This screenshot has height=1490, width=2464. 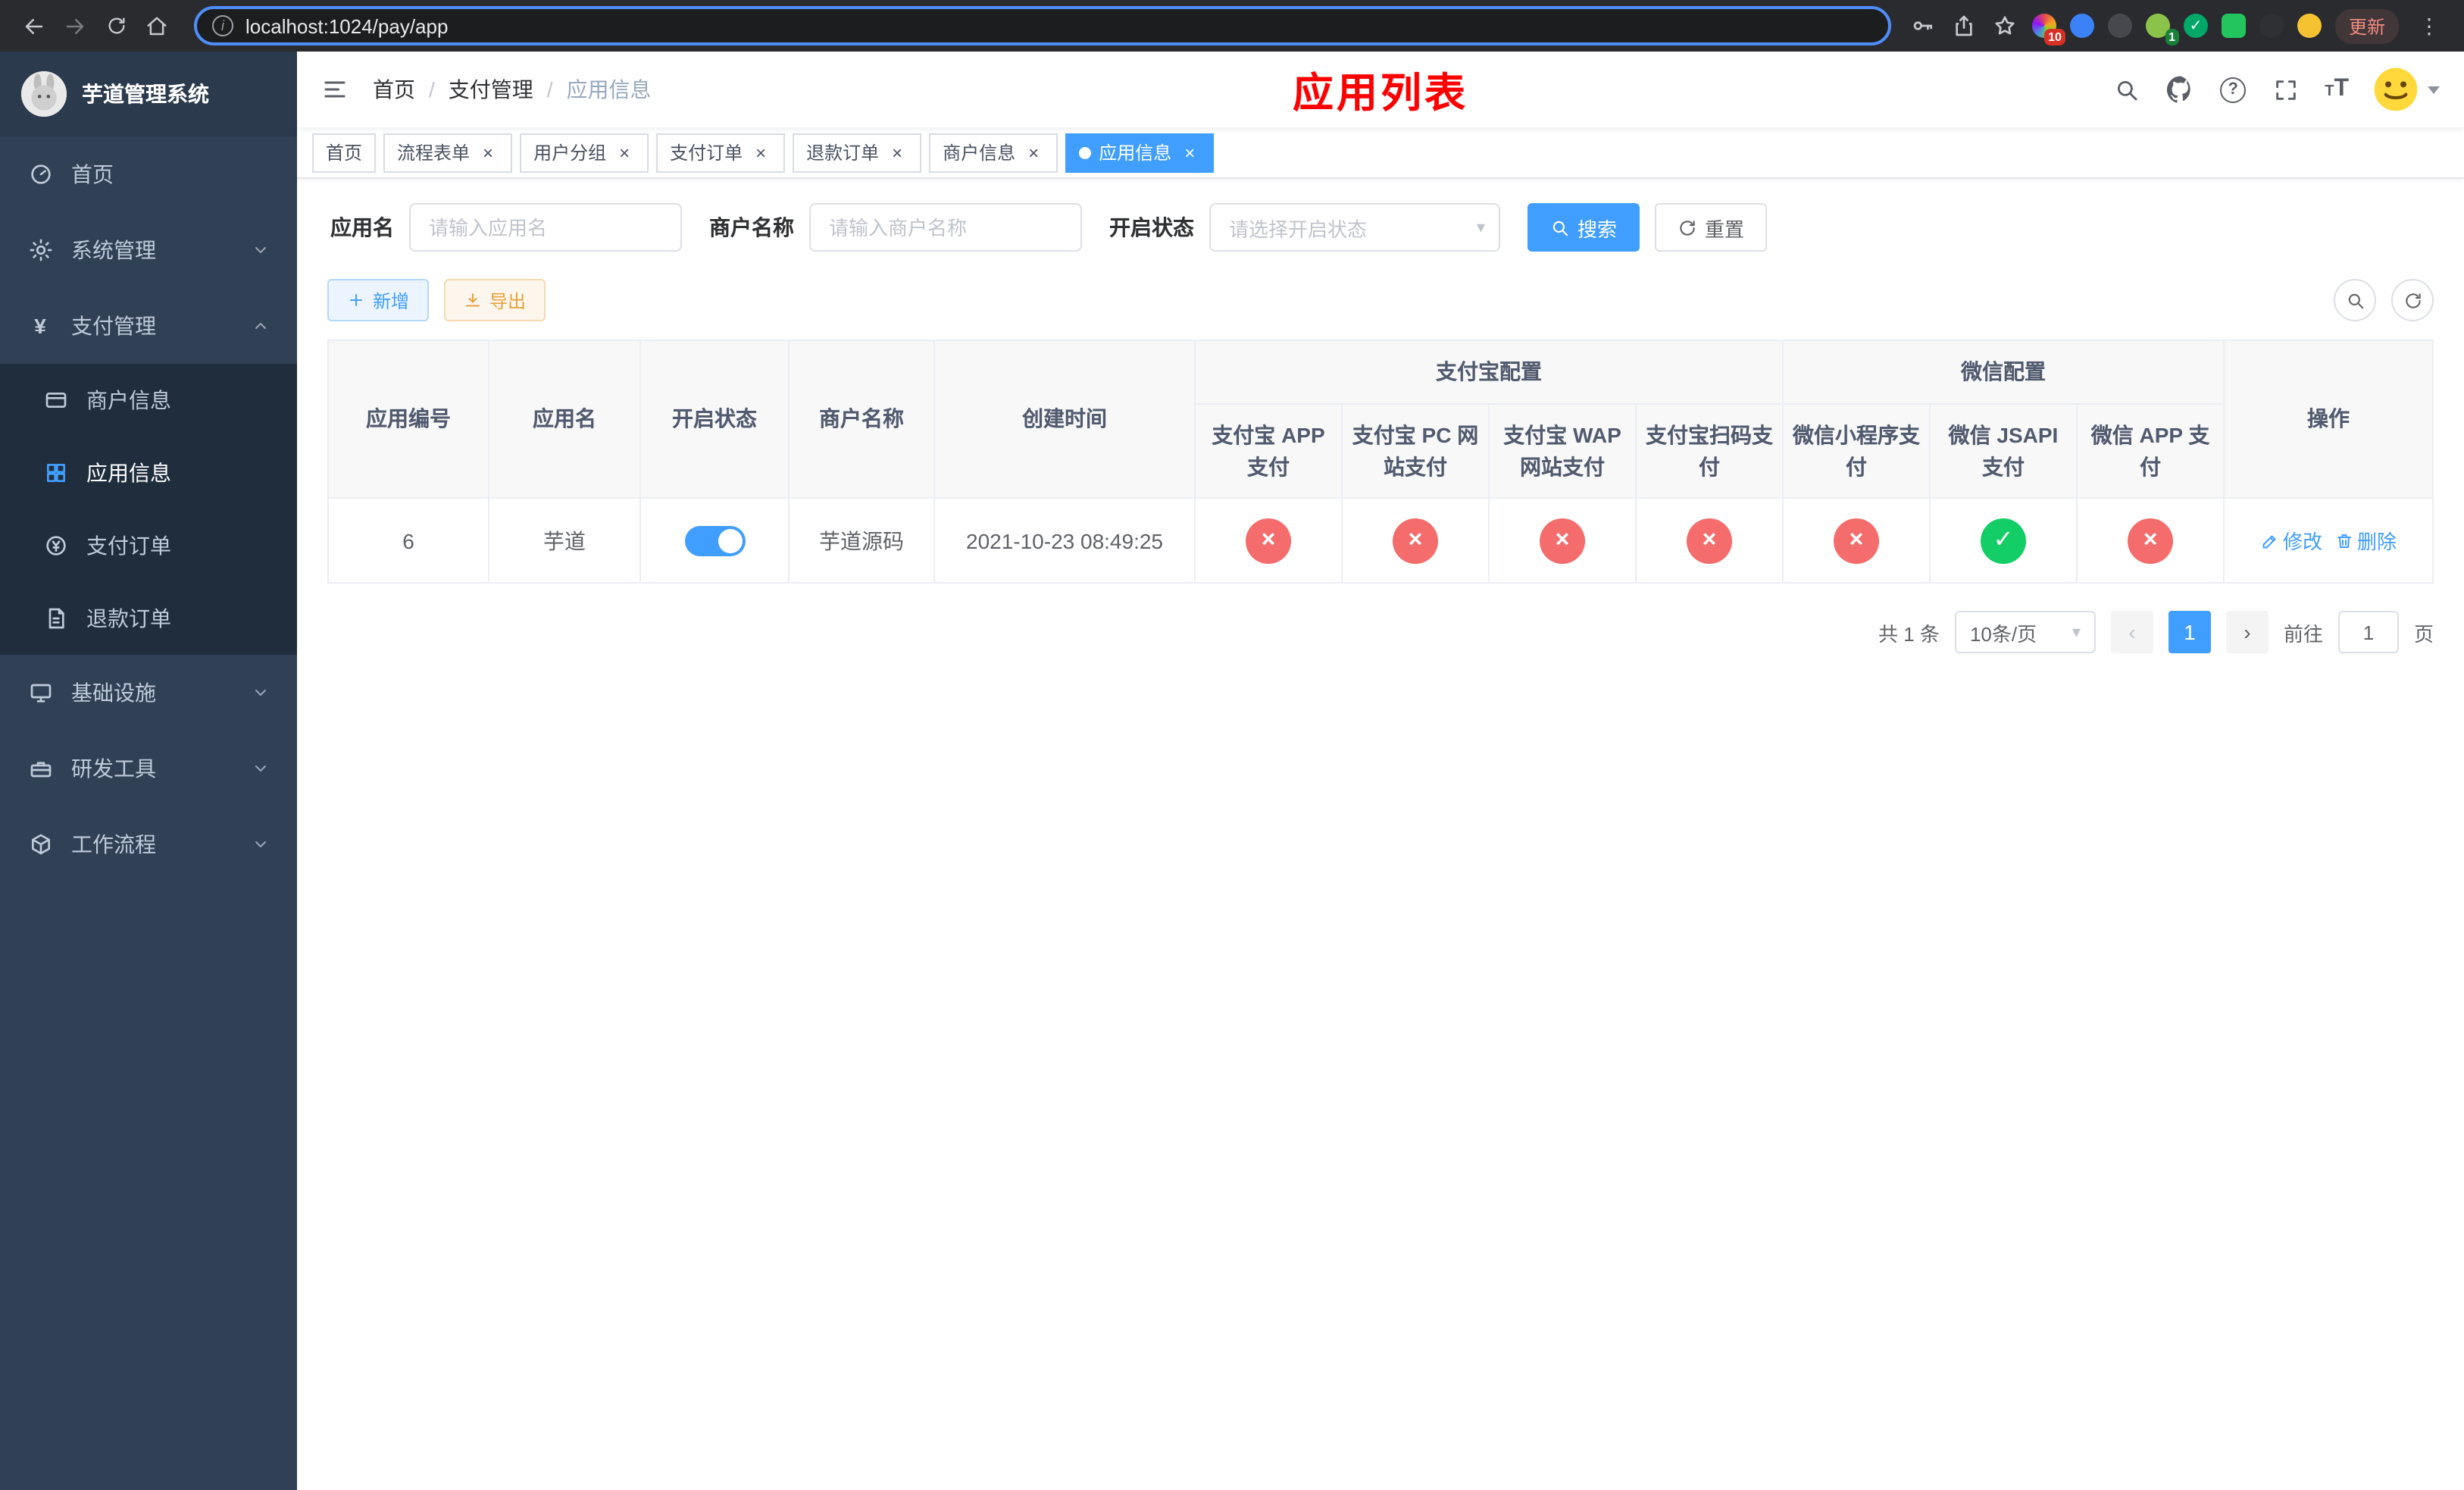 I want to click on help-icon: ?, so click(x=2233, y=89).